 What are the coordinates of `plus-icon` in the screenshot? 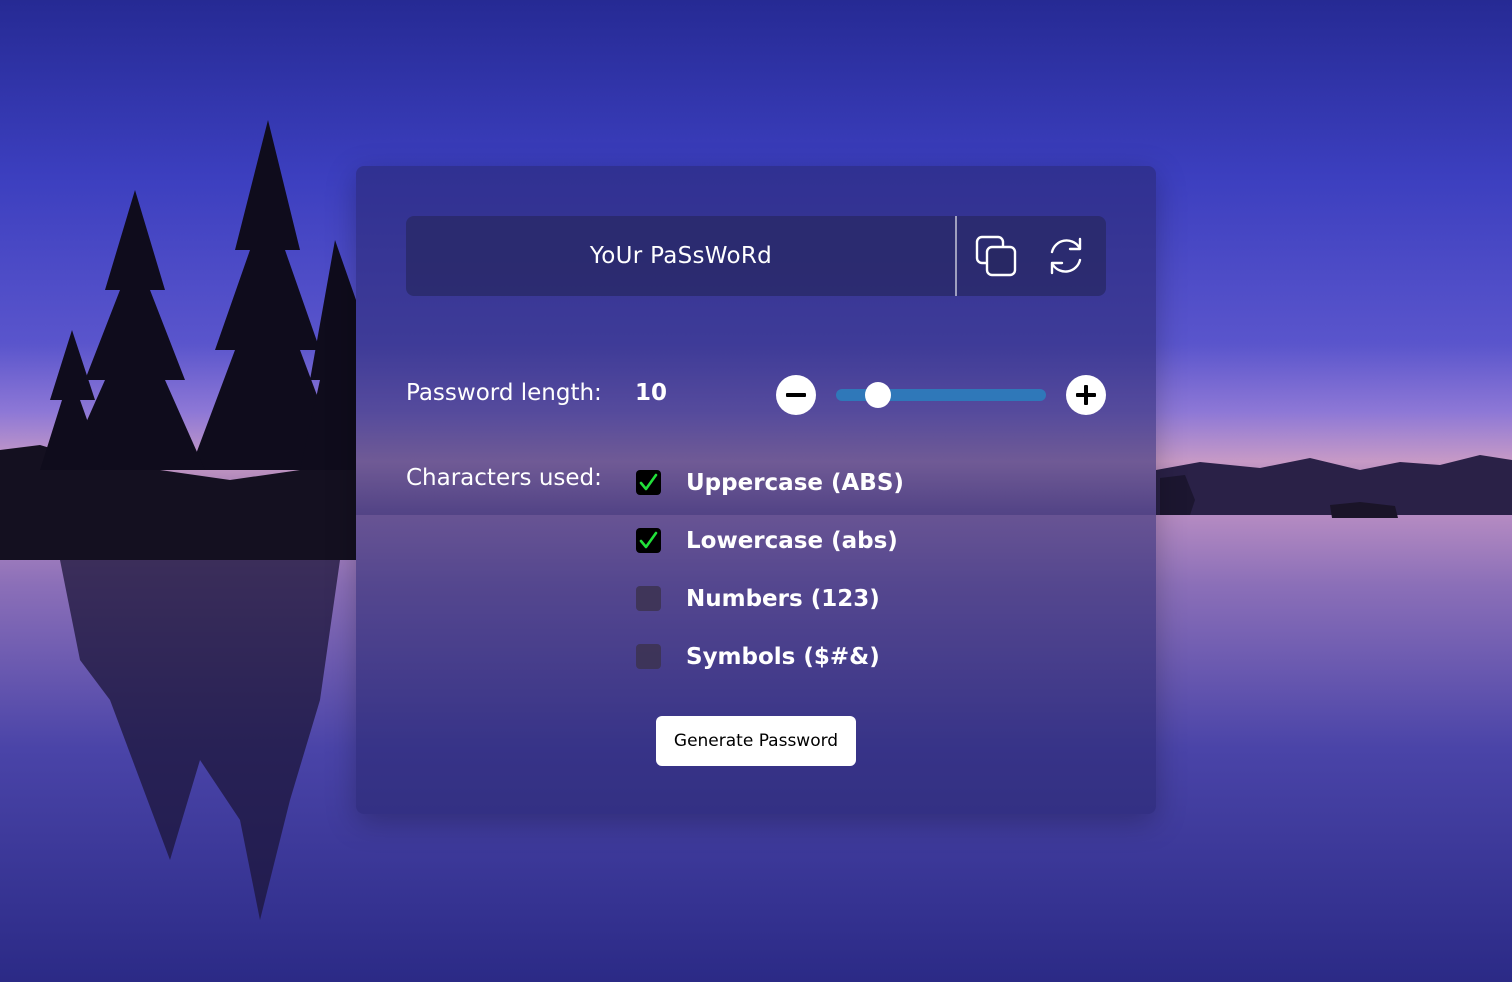 It's located at (1086, 395).